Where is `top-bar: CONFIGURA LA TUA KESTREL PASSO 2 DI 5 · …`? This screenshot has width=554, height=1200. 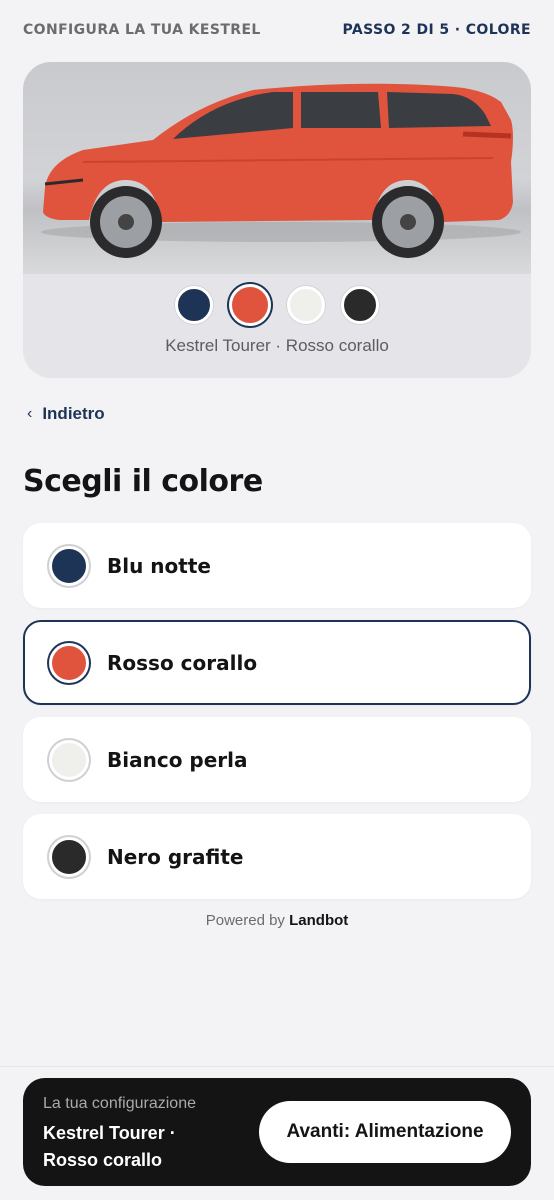
top-bar: CONFIGURA LA TUA KESTREL PASSO 2 DI 5 · … is located at coordinates (277, 30).